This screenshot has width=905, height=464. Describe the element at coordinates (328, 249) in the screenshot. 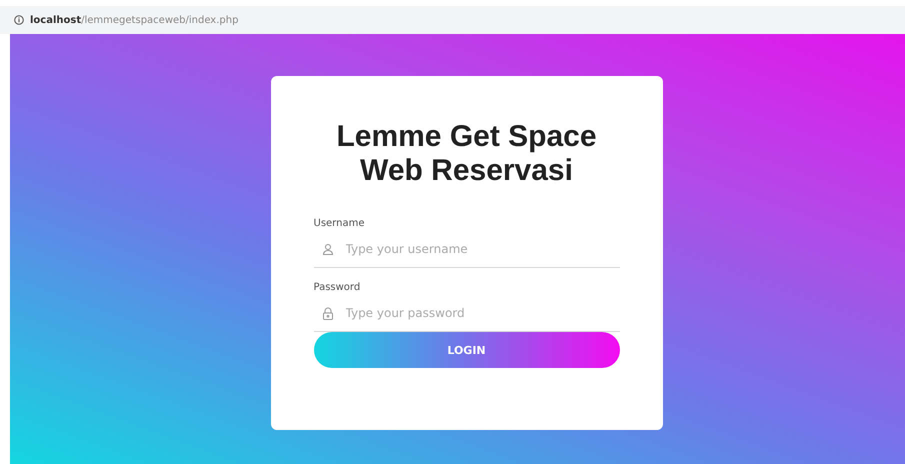

I see `user-icon` at that location.